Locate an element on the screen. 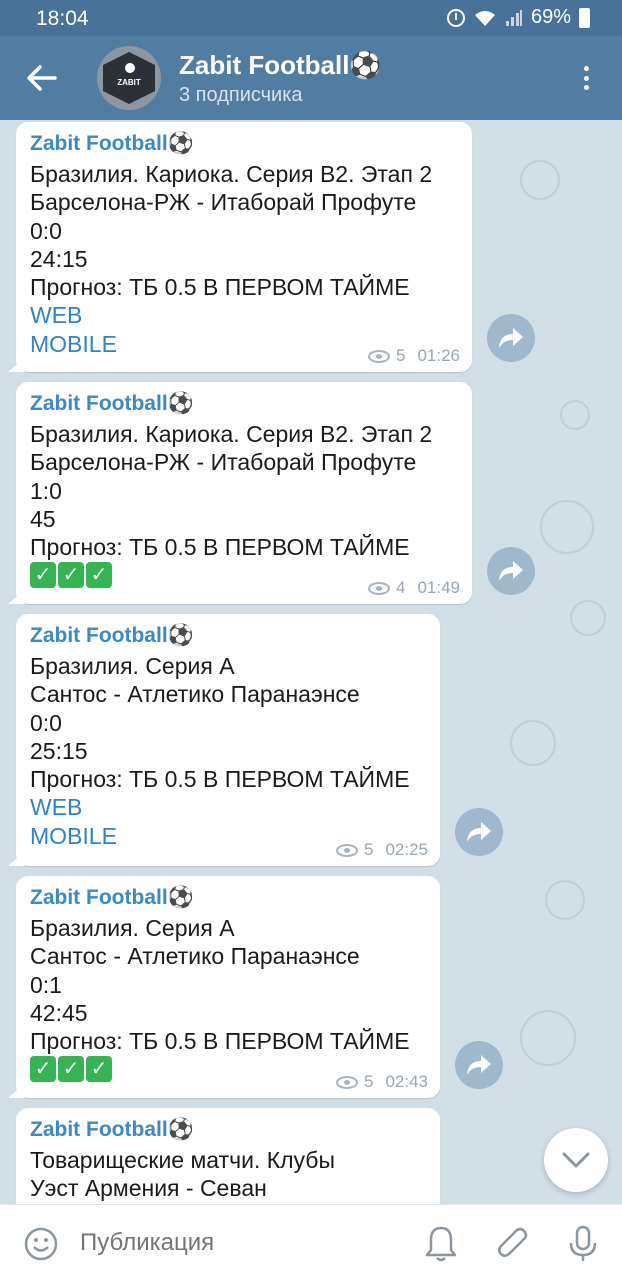 This screenshot has width=622, height=1280. smile-icon is located at coordinates (41, 1244).